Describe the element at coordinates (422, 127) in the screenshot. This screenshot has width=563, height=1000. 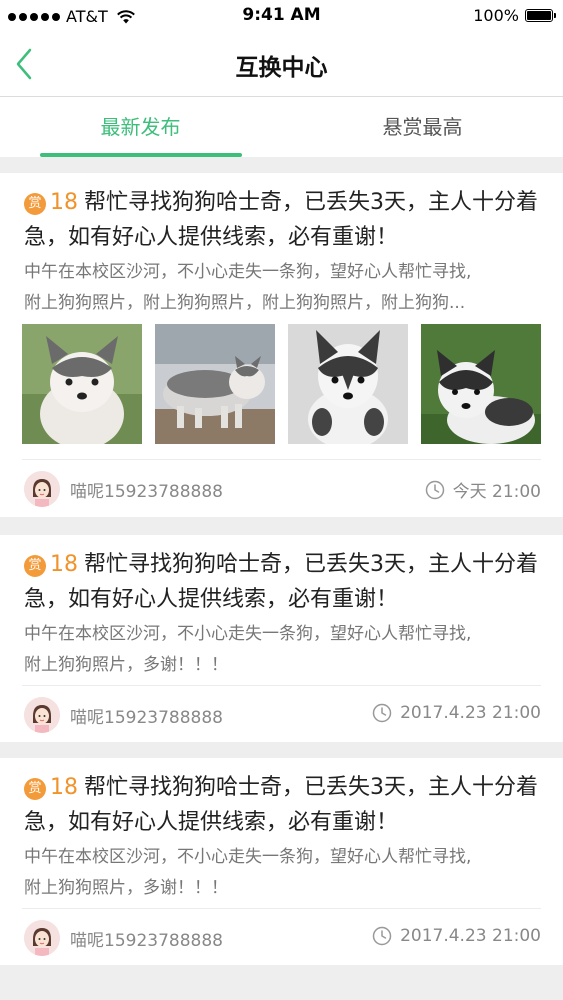
I see `tab-highest-reward: 悬赏最高` at that location.